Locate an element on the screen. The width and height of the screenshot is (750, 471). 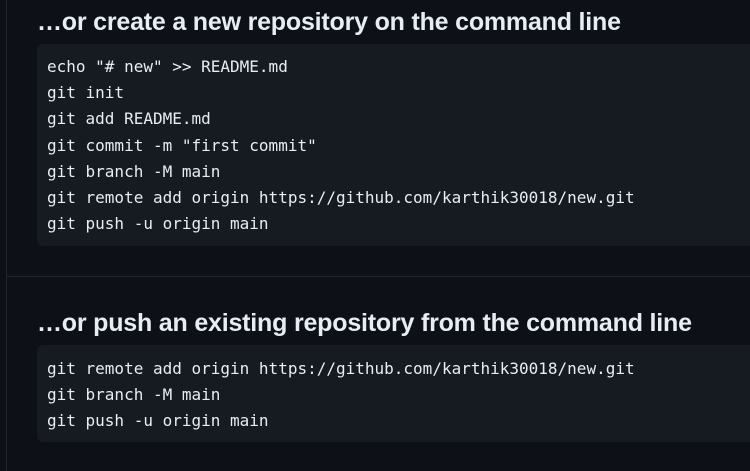
code-line: git add README.md is located at coordinates (398, 119).